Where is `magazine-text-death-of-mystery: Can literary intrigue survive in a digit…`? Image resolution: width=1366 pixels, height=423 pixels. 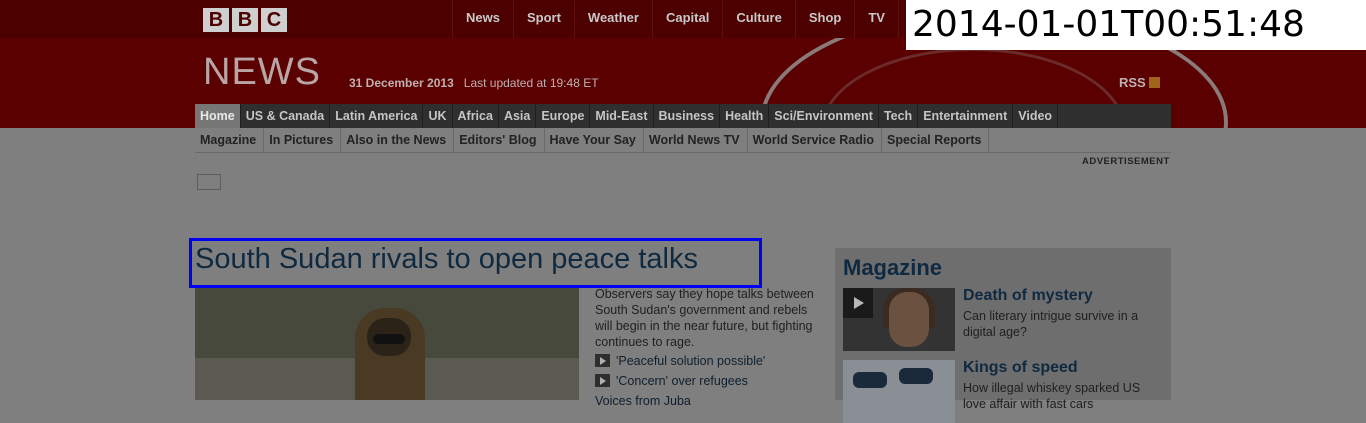 magazine-text-death-of-mystery: Can literary intrigue survive in a digit… is located at coordinates (1051, 324).